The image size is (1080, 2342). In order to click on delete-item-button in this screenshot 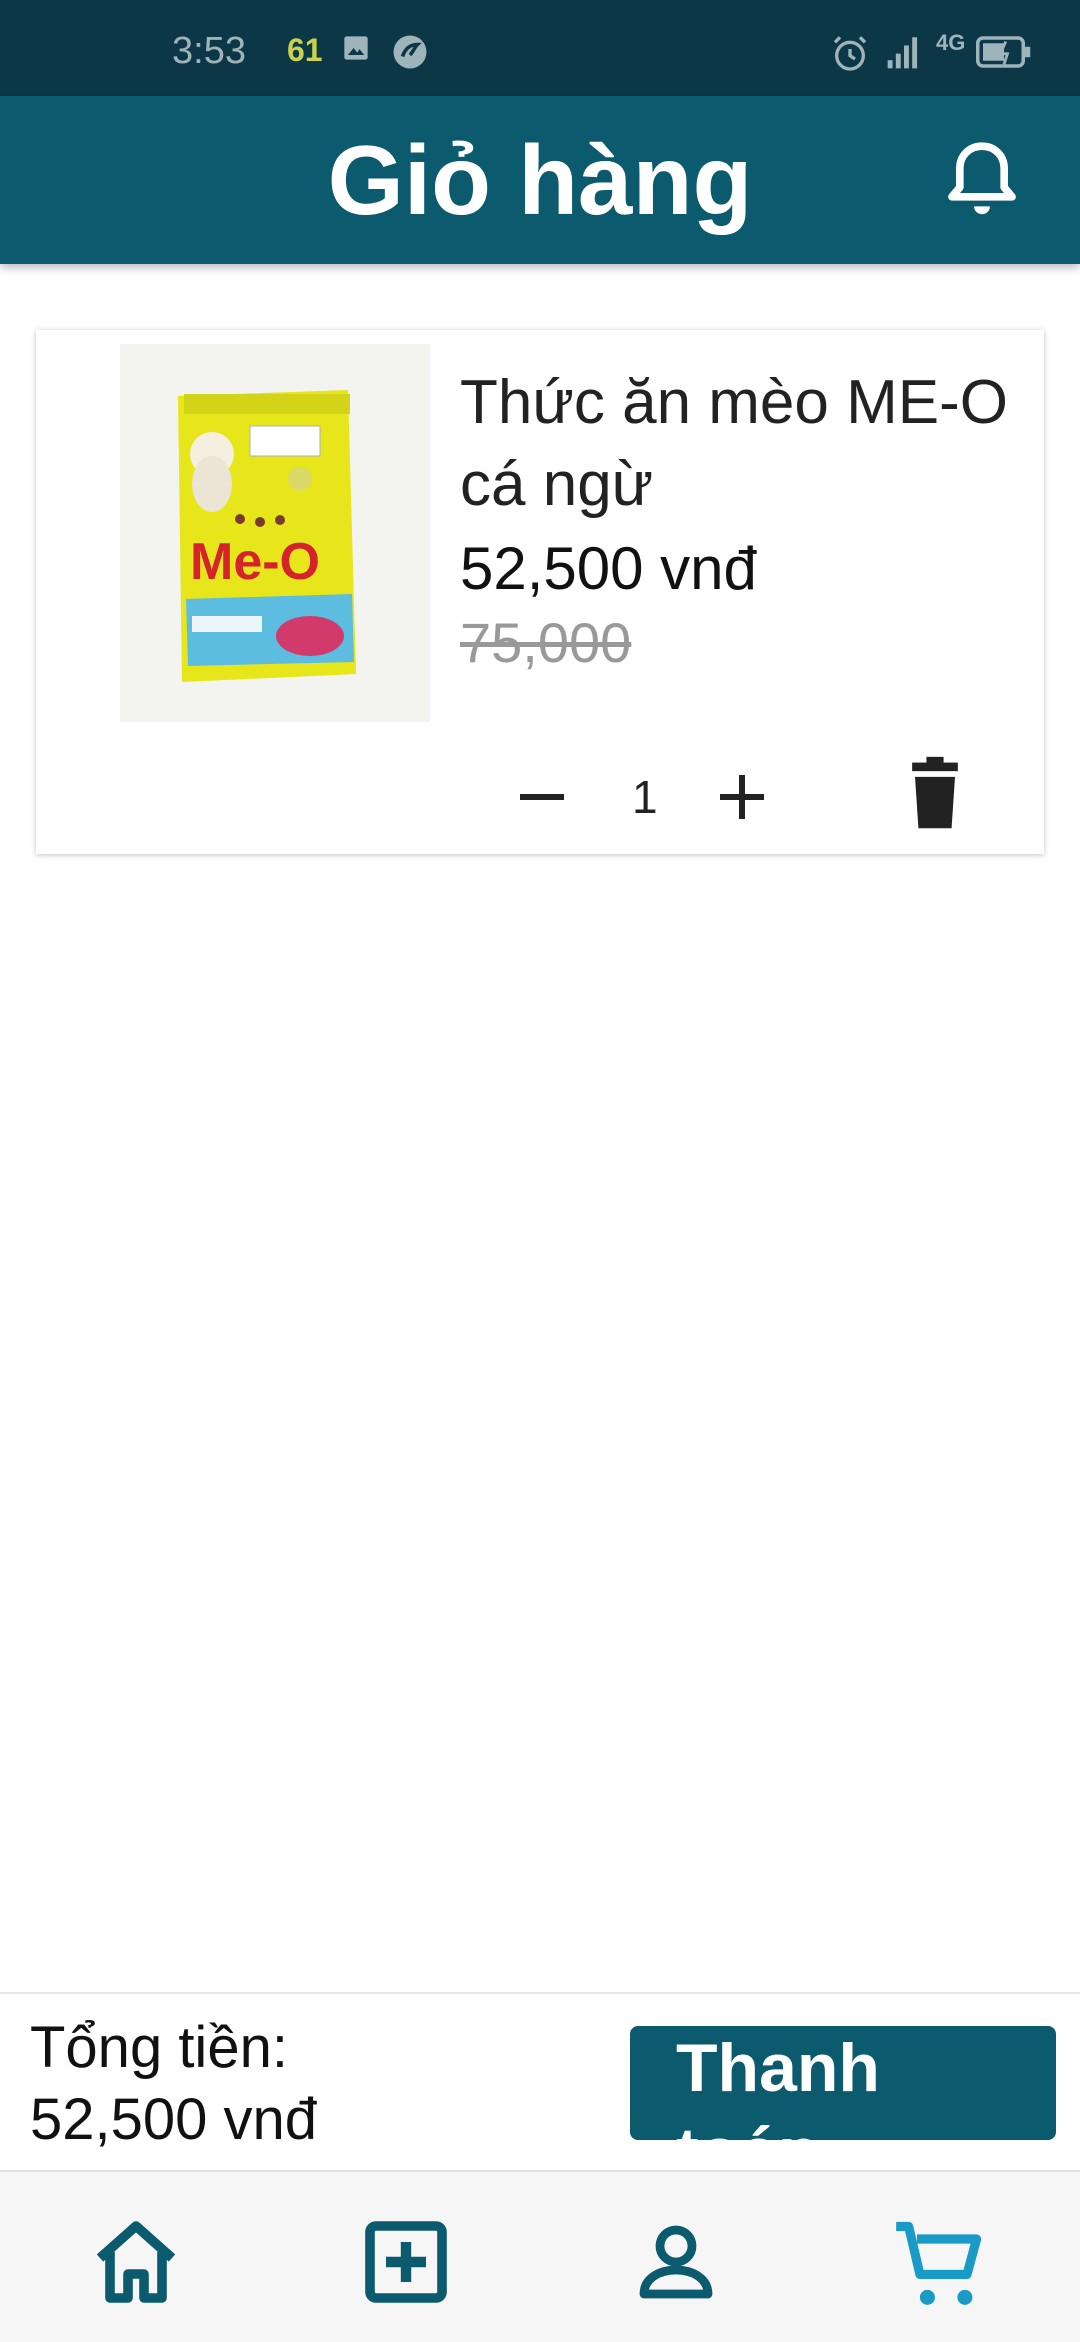, I will do `click(935, 794)`.